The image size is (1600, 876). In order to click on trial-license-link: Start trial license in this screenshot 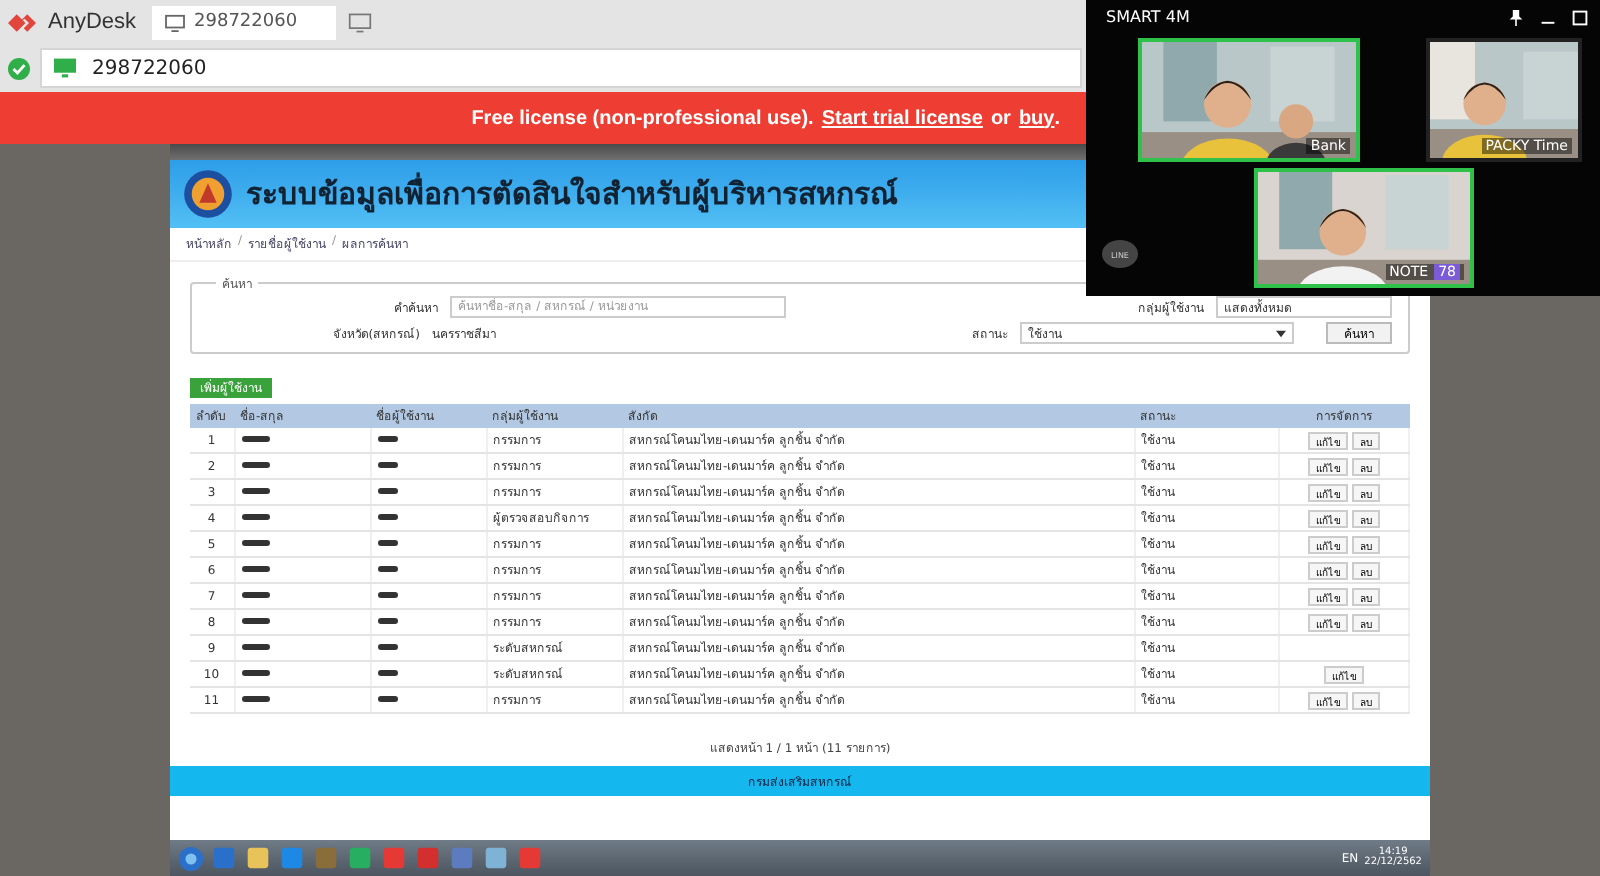, I will do `click(902, 118)`.